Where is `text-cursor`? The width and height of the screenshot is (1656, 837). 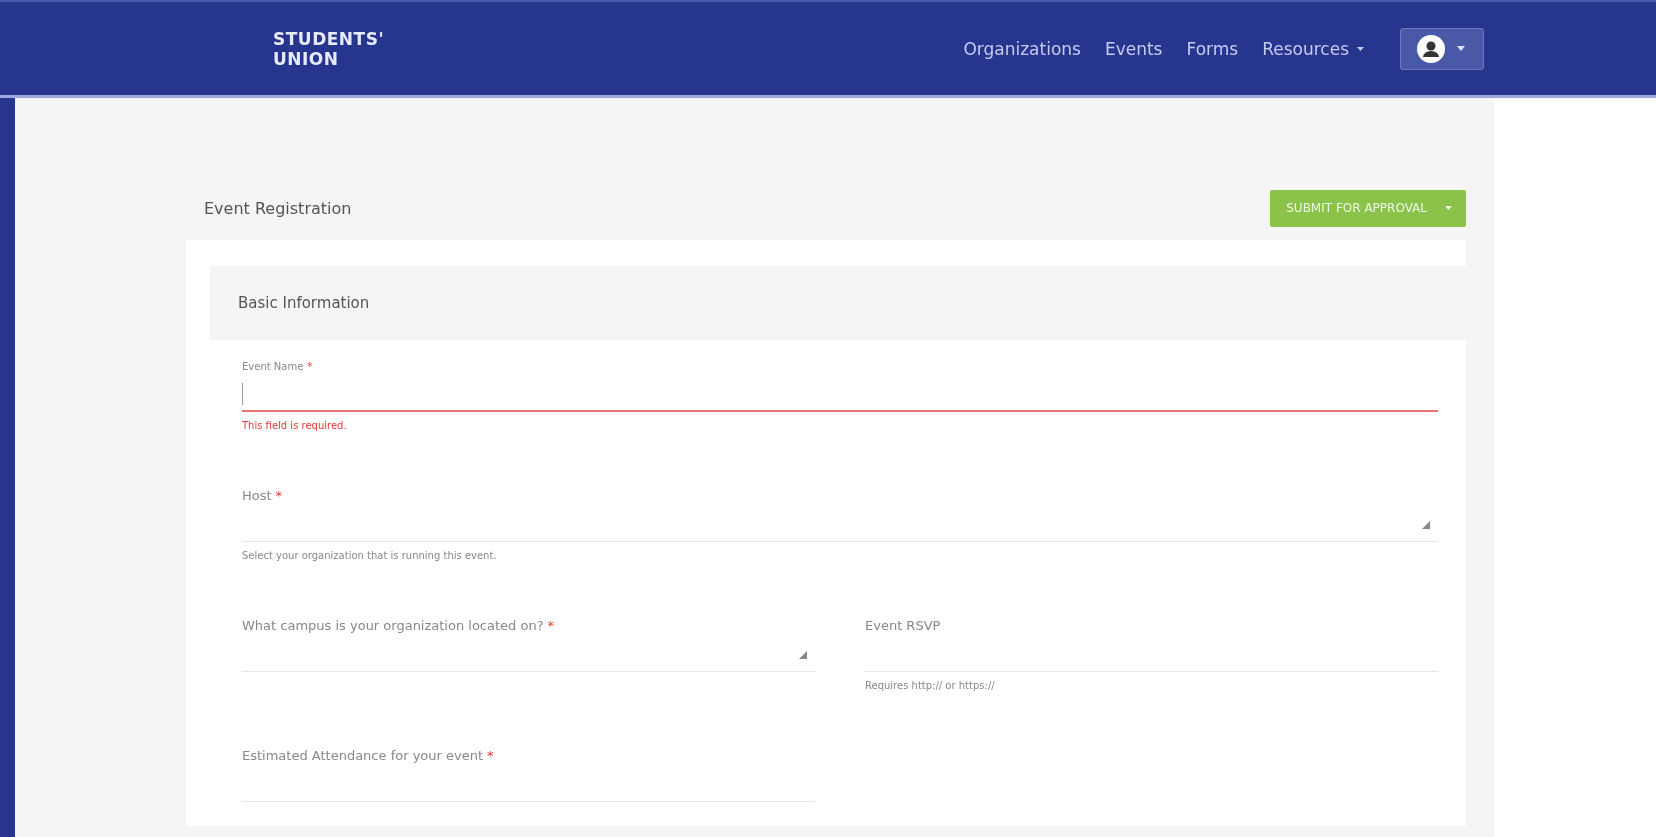 text-cursor is located at coordinates (242, 394).